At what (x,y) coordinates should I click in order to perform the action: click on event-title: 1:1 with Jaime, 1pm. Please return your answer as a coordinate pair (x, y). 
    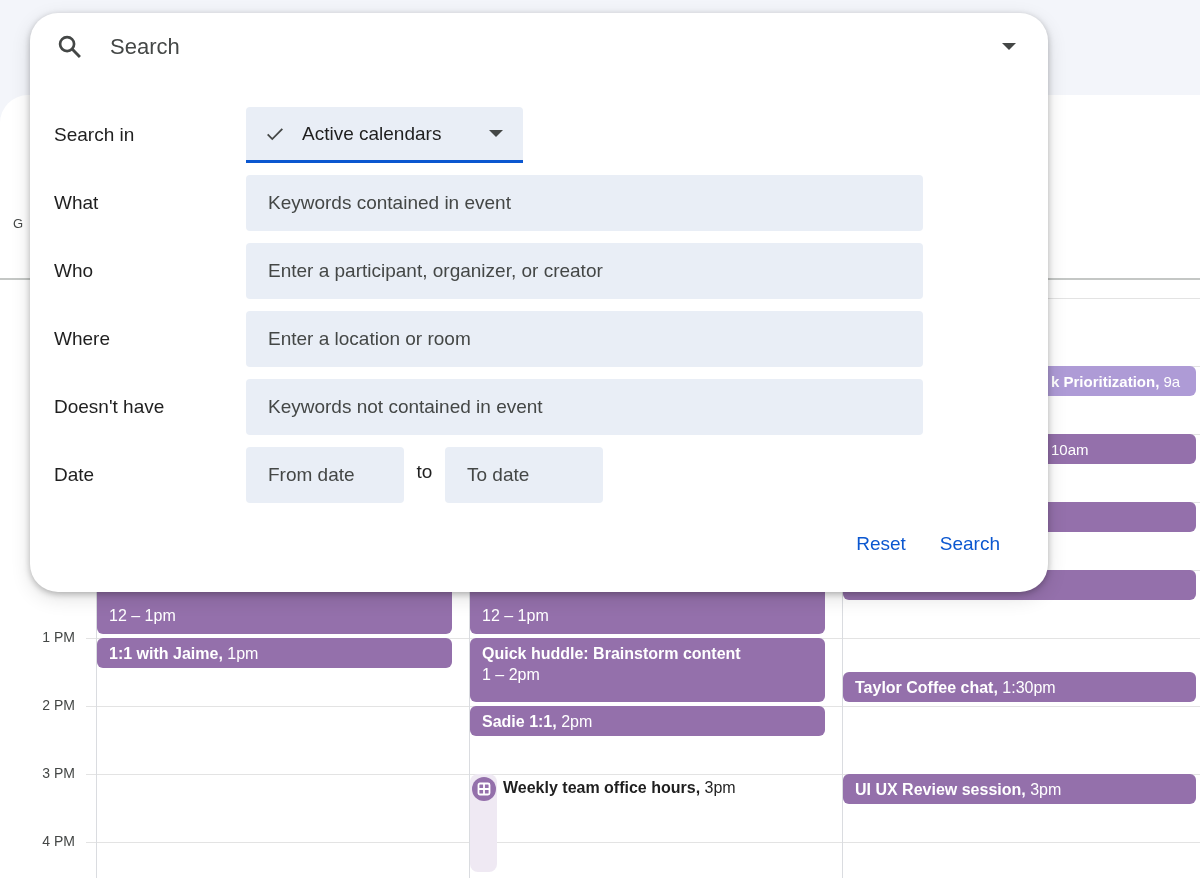
    Looking at the image, I should click on (184, 654).